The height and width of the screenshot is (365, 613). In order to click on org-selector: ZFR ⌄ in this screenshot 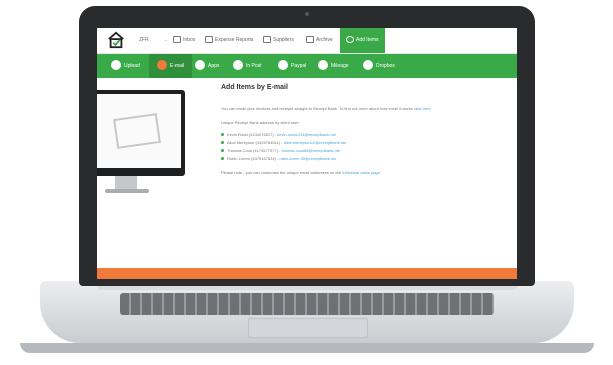, I will do `click(153, 40)`.